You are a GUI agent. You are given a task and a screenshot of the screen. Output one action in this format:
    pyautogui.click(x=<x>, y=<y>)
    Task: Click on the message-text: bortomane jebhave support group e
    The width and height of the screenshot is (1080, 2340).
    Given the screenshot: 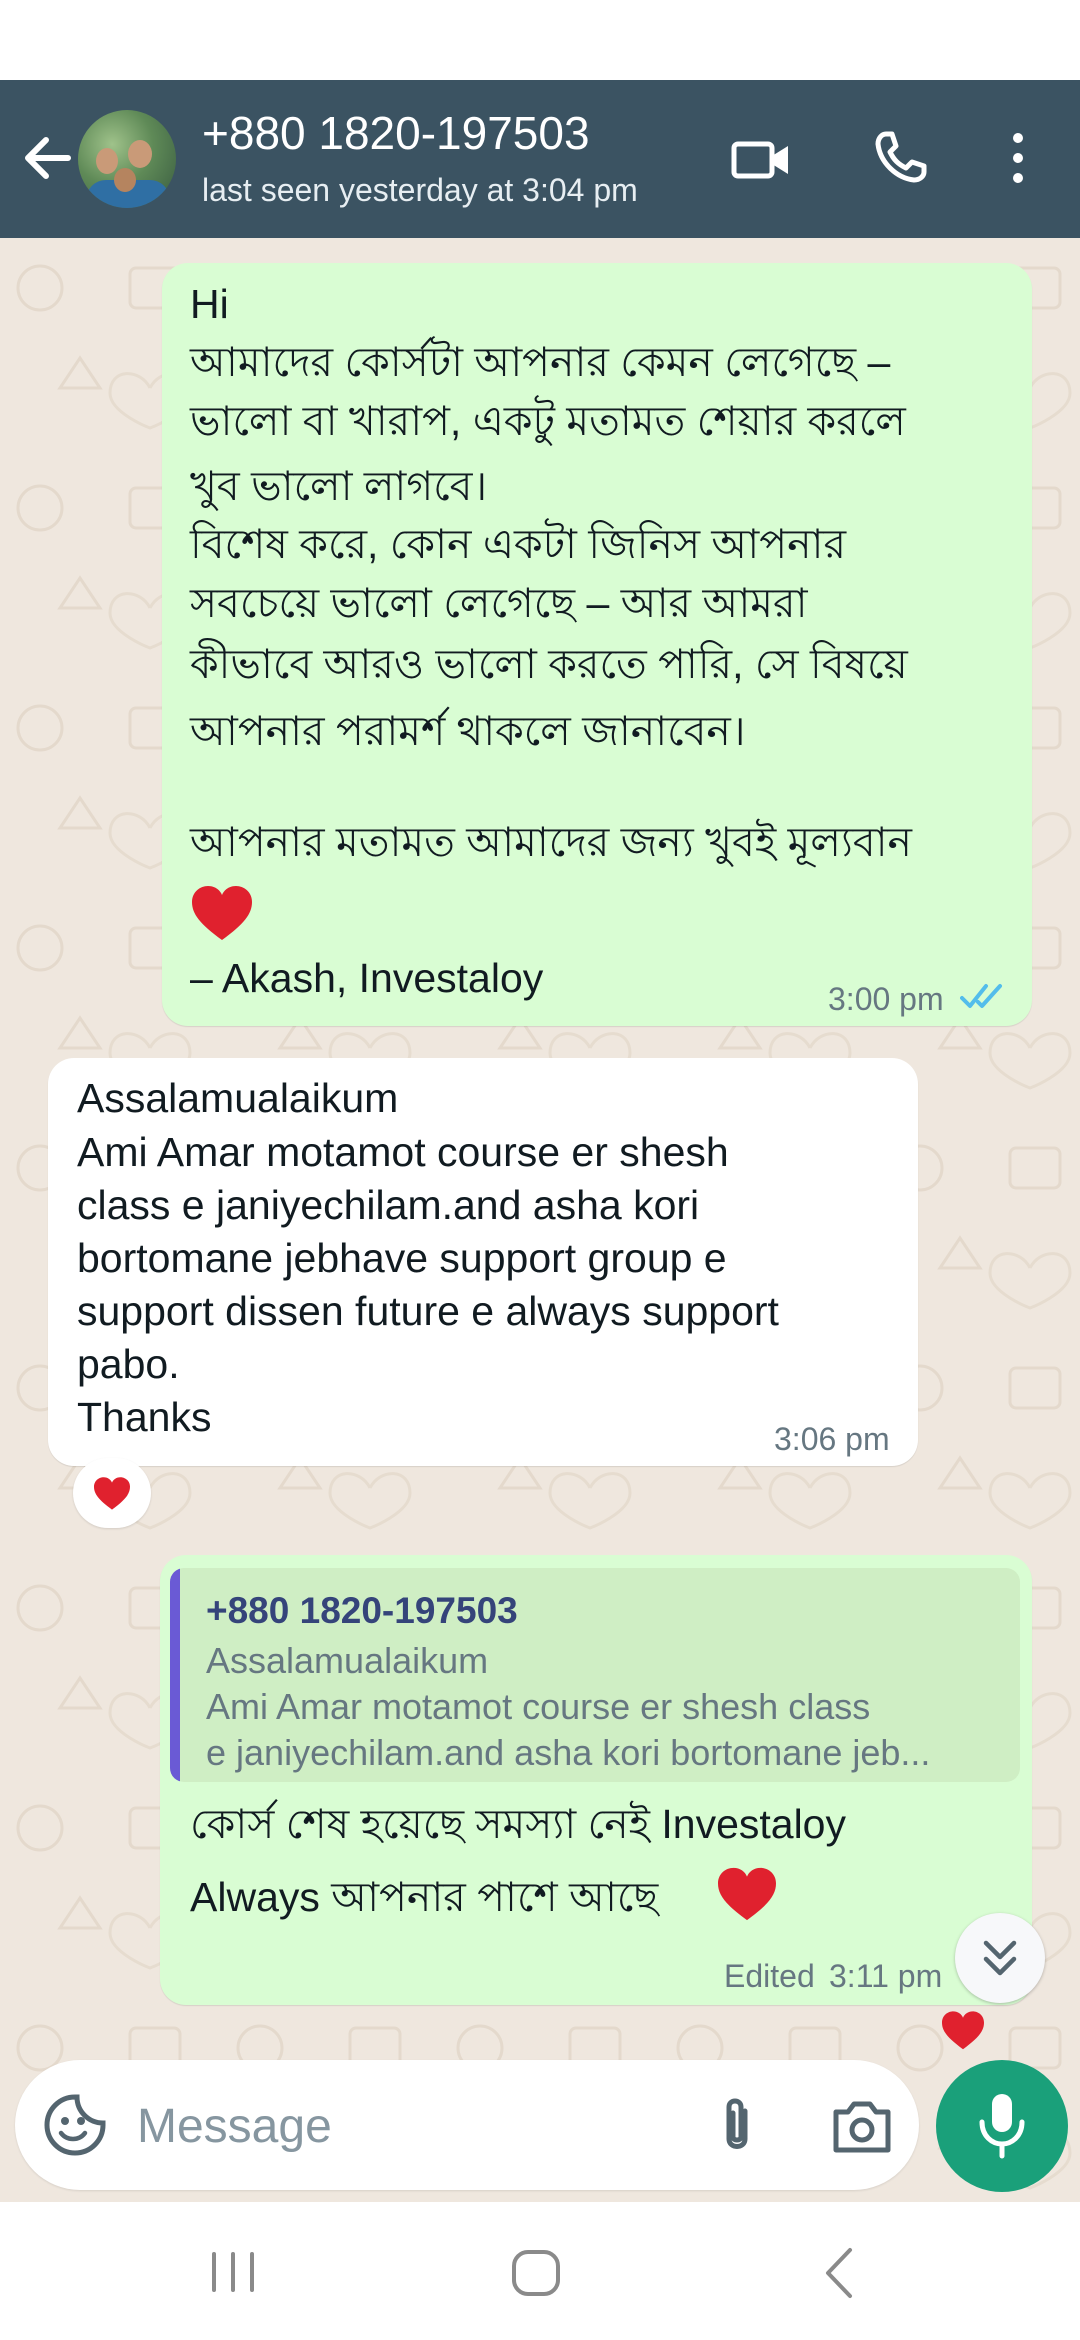 What is the action you would take?
    pyautogui.click(x=402, y=1258)
    